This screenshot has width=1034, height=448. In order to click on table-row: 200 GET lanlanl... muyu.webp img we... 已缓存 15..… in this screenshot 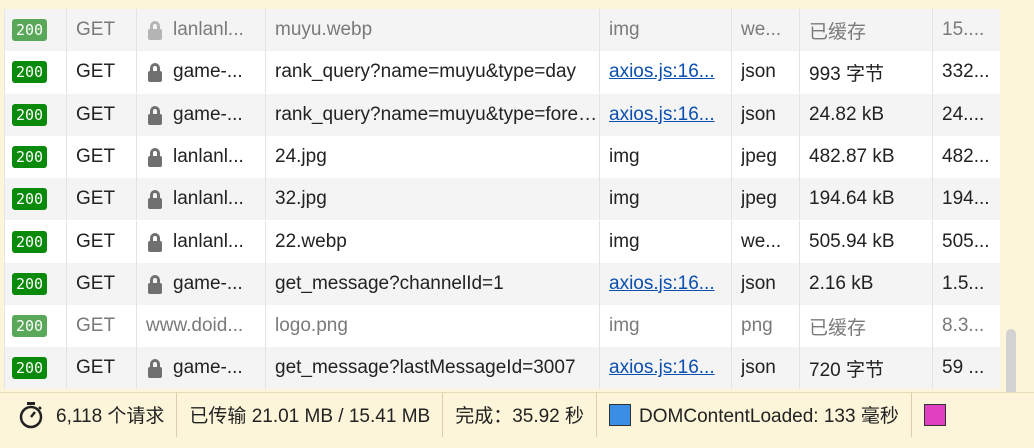, I will do `click(502, 30)`.